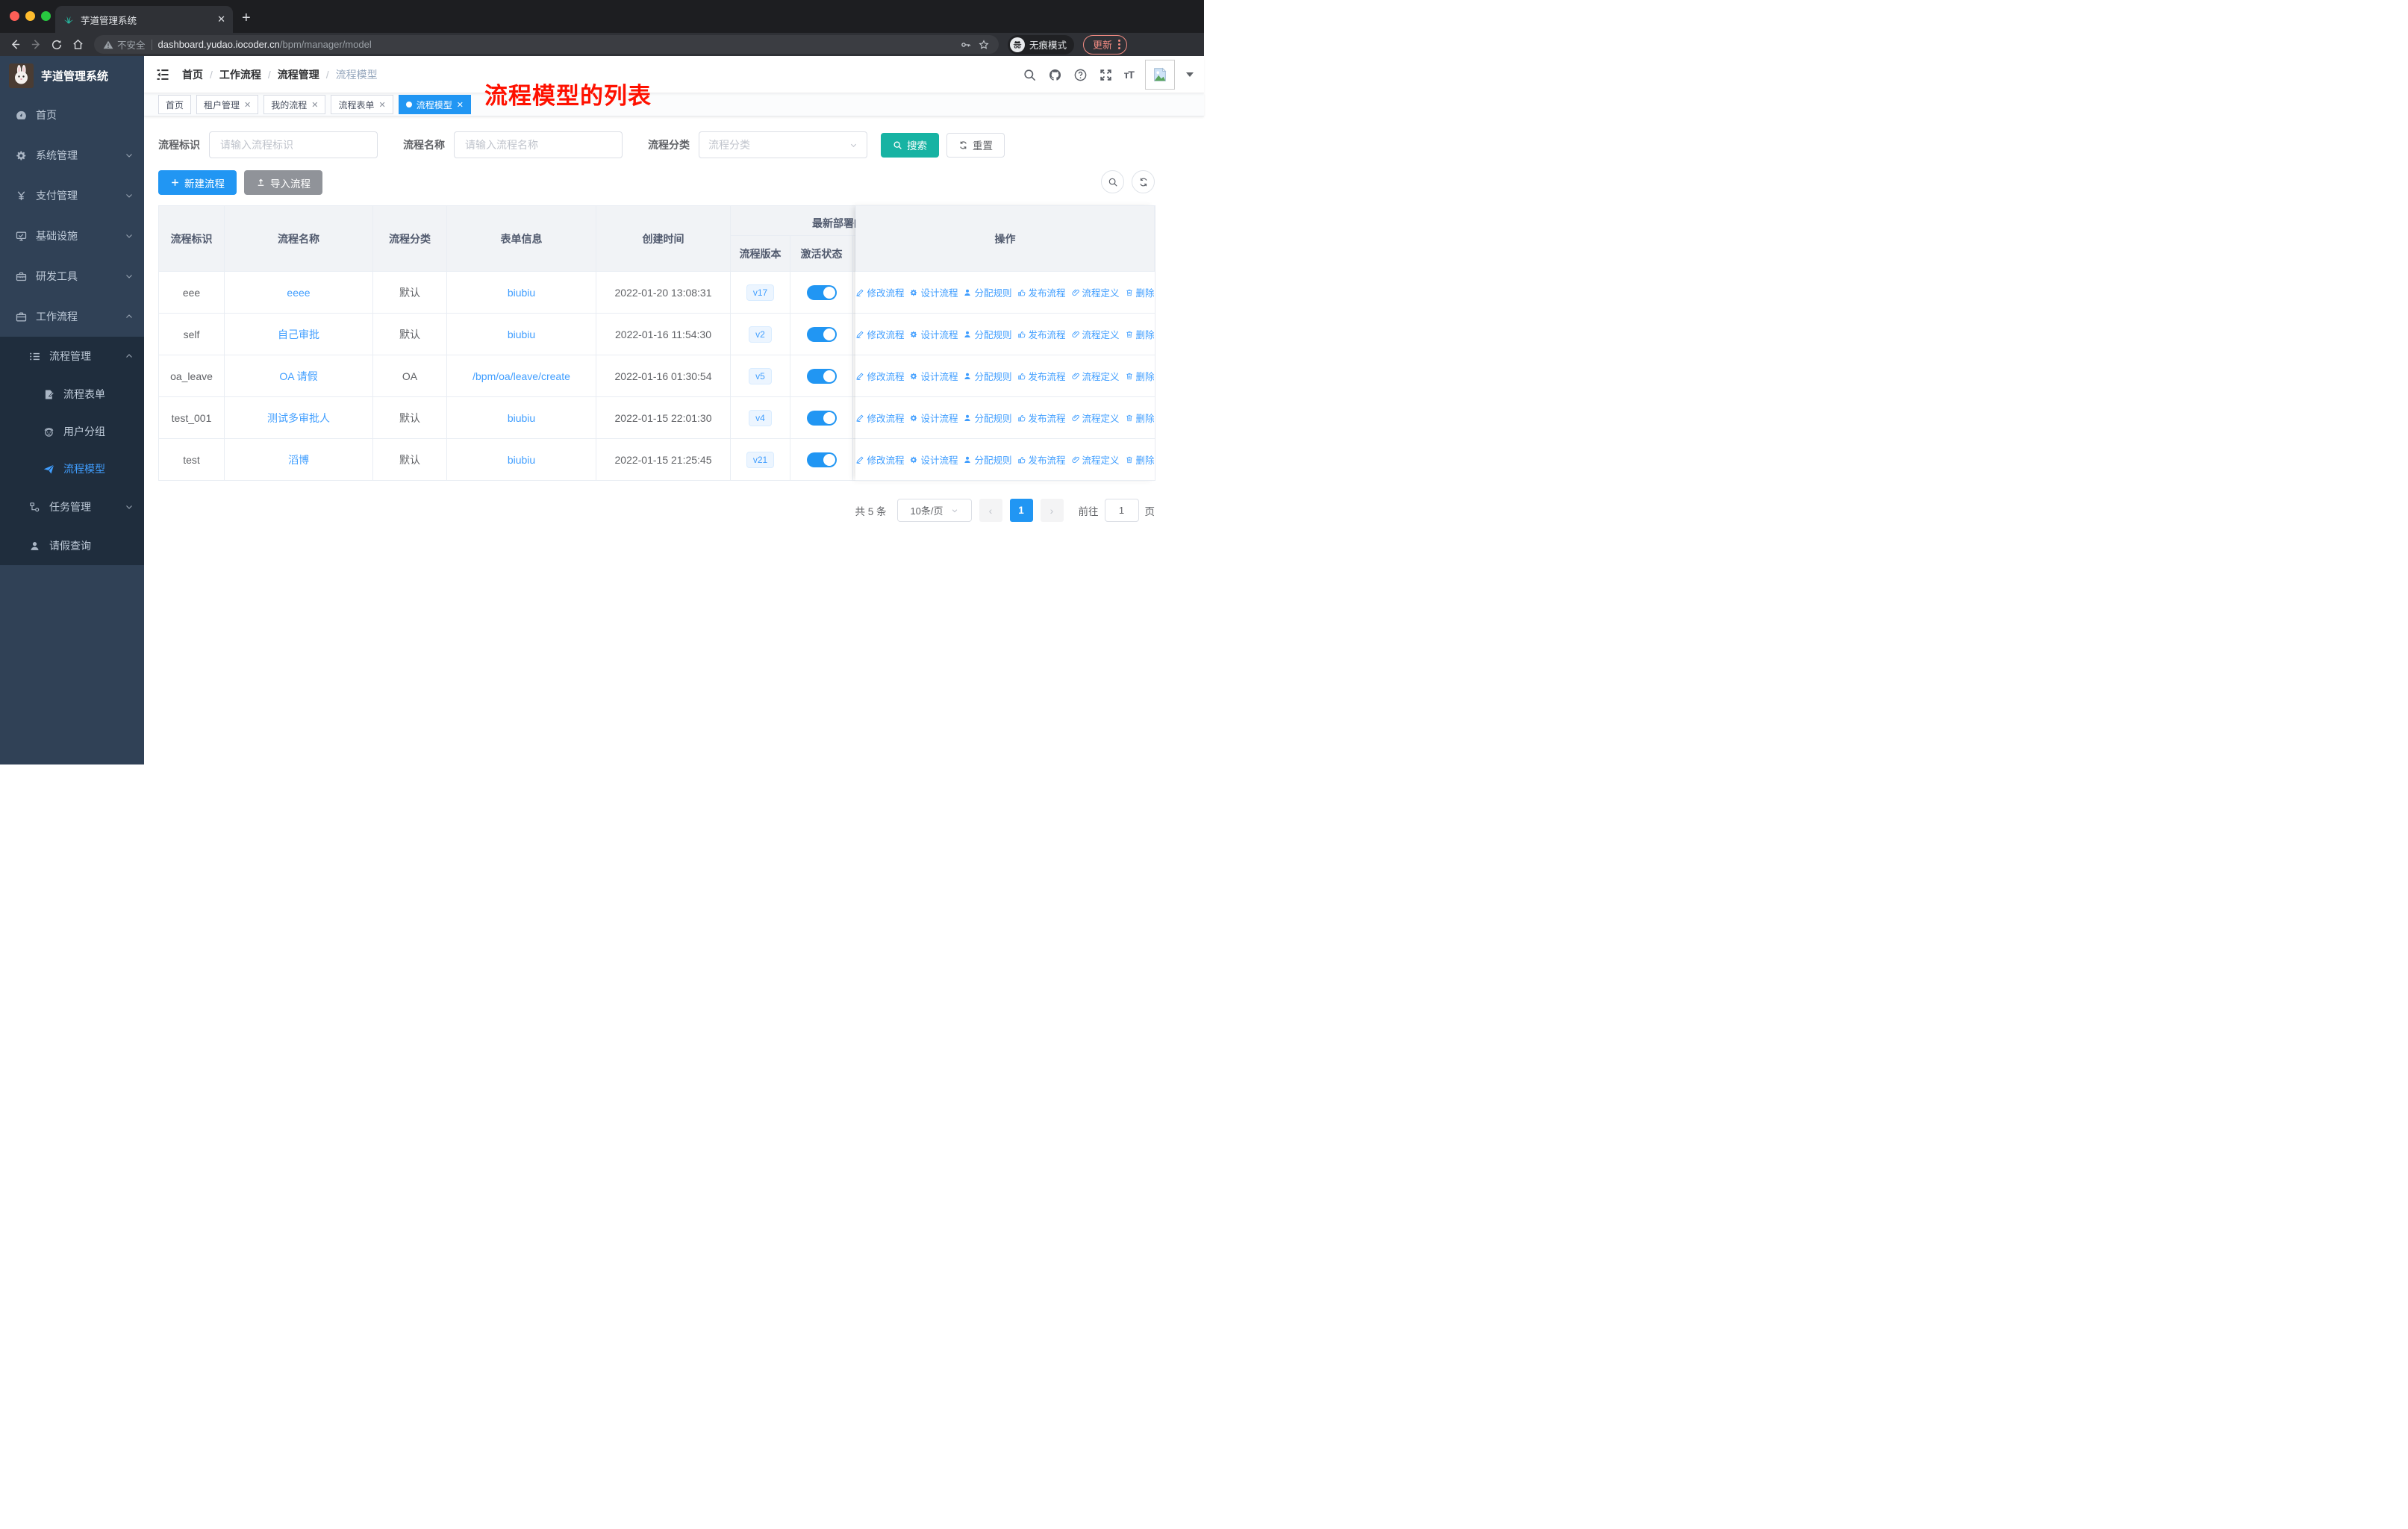 Image resolution: width=2408 pixels, height=1529 pixels. What do you see at coordinates (1052, 511) in the screenshot?
I see `next-page-button: ›` at bounding box center [1052, 511].